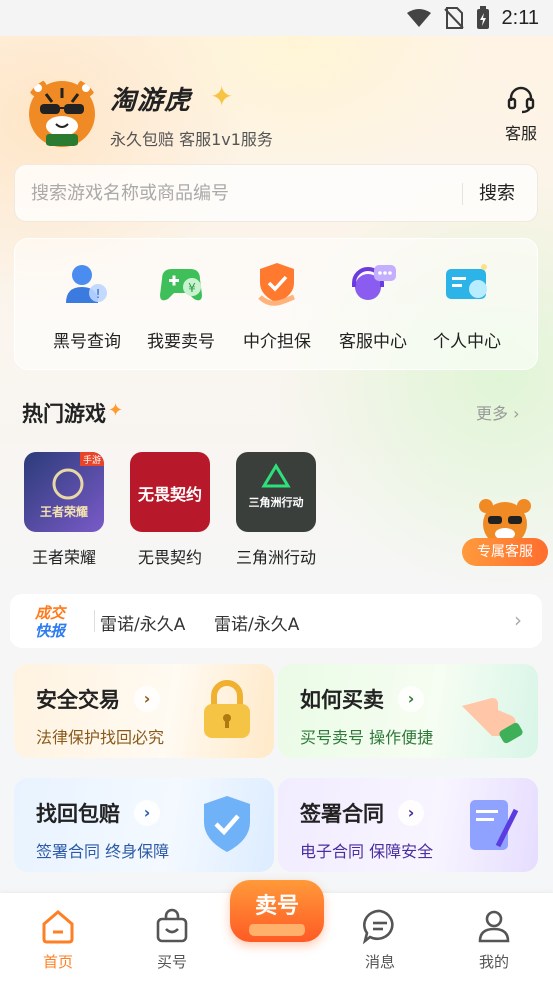 This screenshot has width=553, height=983. Describe the element at coordinates (64, 492) in the screenshot. I see `game-icon-honor-of-kings: 手游 王者荣耀` at that location.